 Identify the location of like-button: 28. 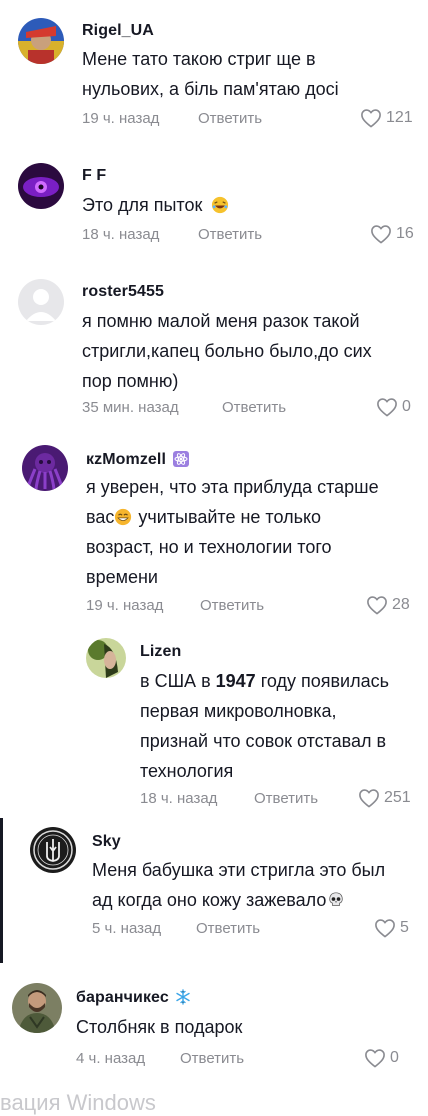
(388, 605).